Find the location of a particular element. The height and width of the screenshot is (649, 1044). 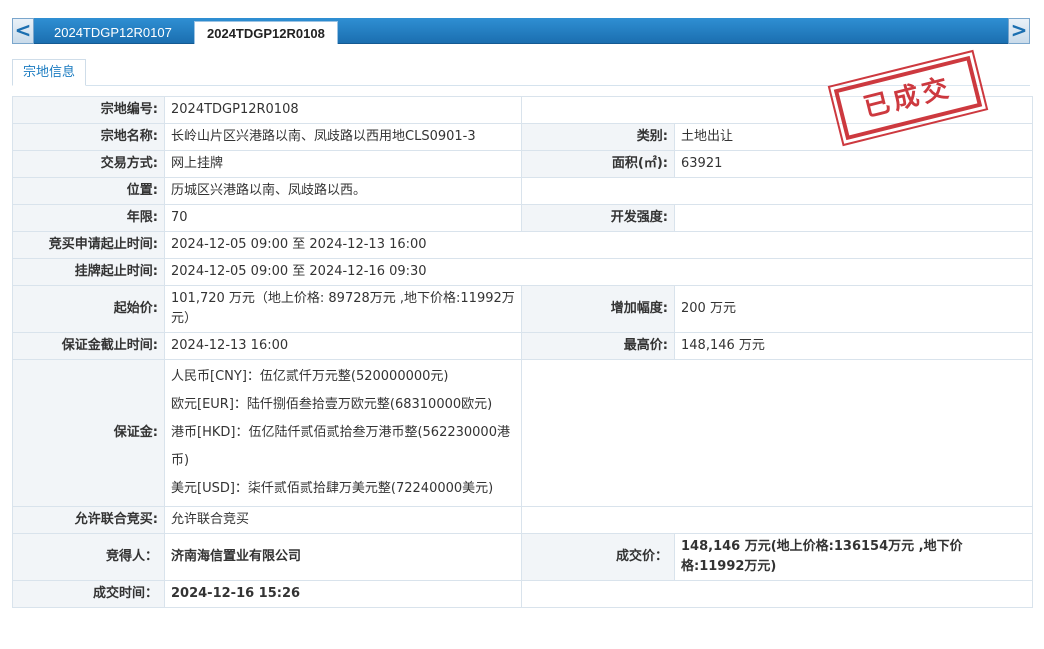

winner-label: 竞得人： is located at coordinates (88, 557).